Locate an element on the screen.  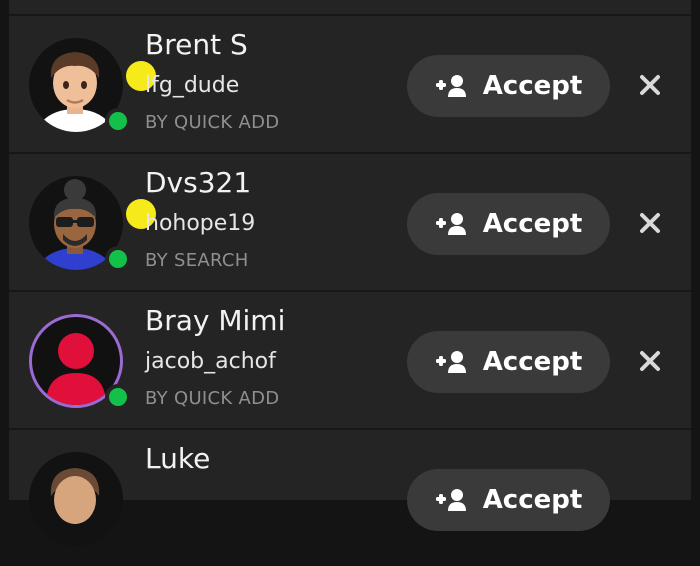
friend-name: Brent S is located at coordinates (196, 44).